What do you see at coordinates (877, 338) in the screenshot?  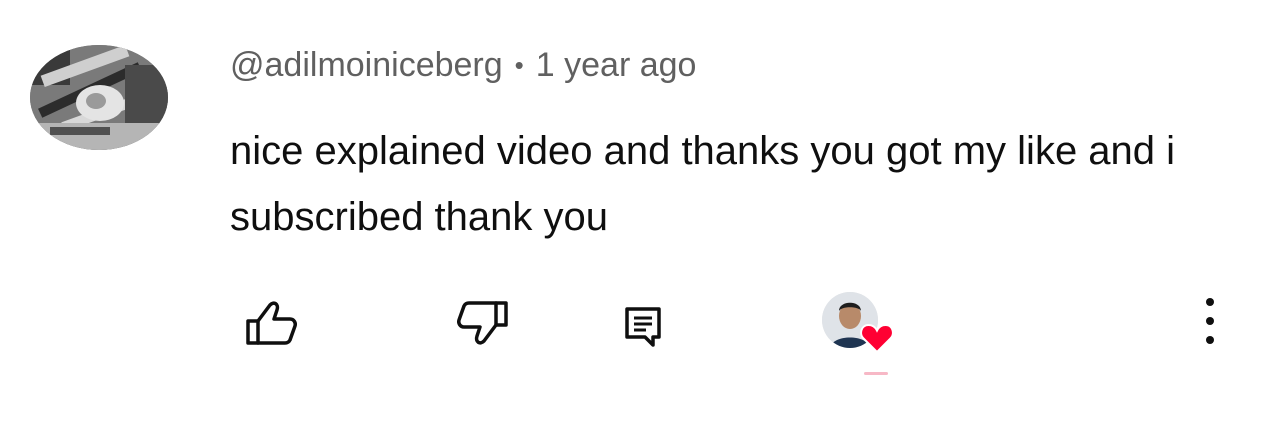 I see `heart-icon` at bounding box center [877, 338].